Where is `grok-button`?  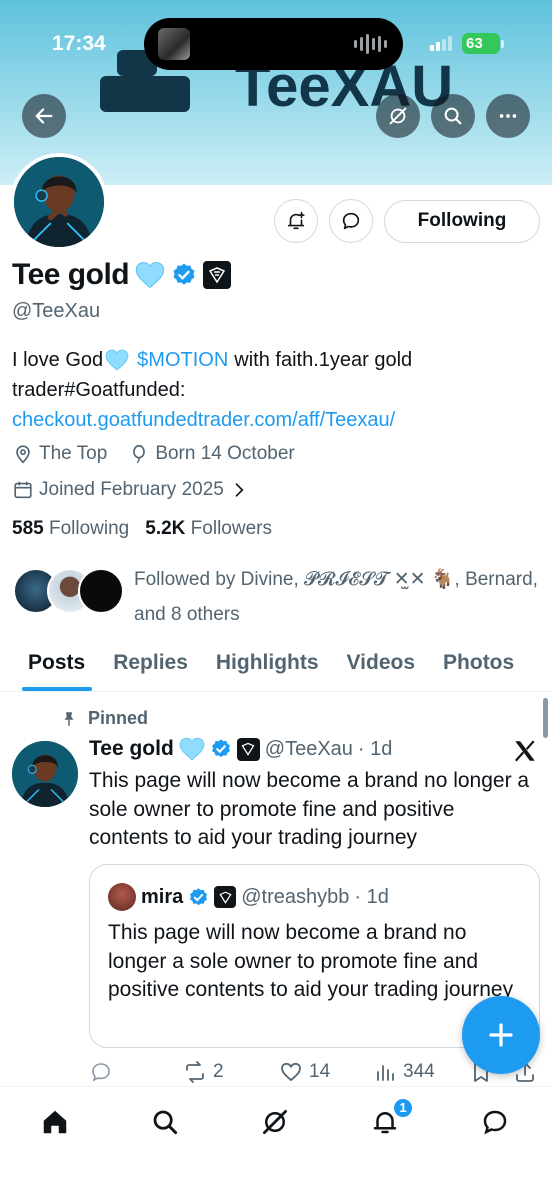
grok-button is located at coordinates (398, 116).